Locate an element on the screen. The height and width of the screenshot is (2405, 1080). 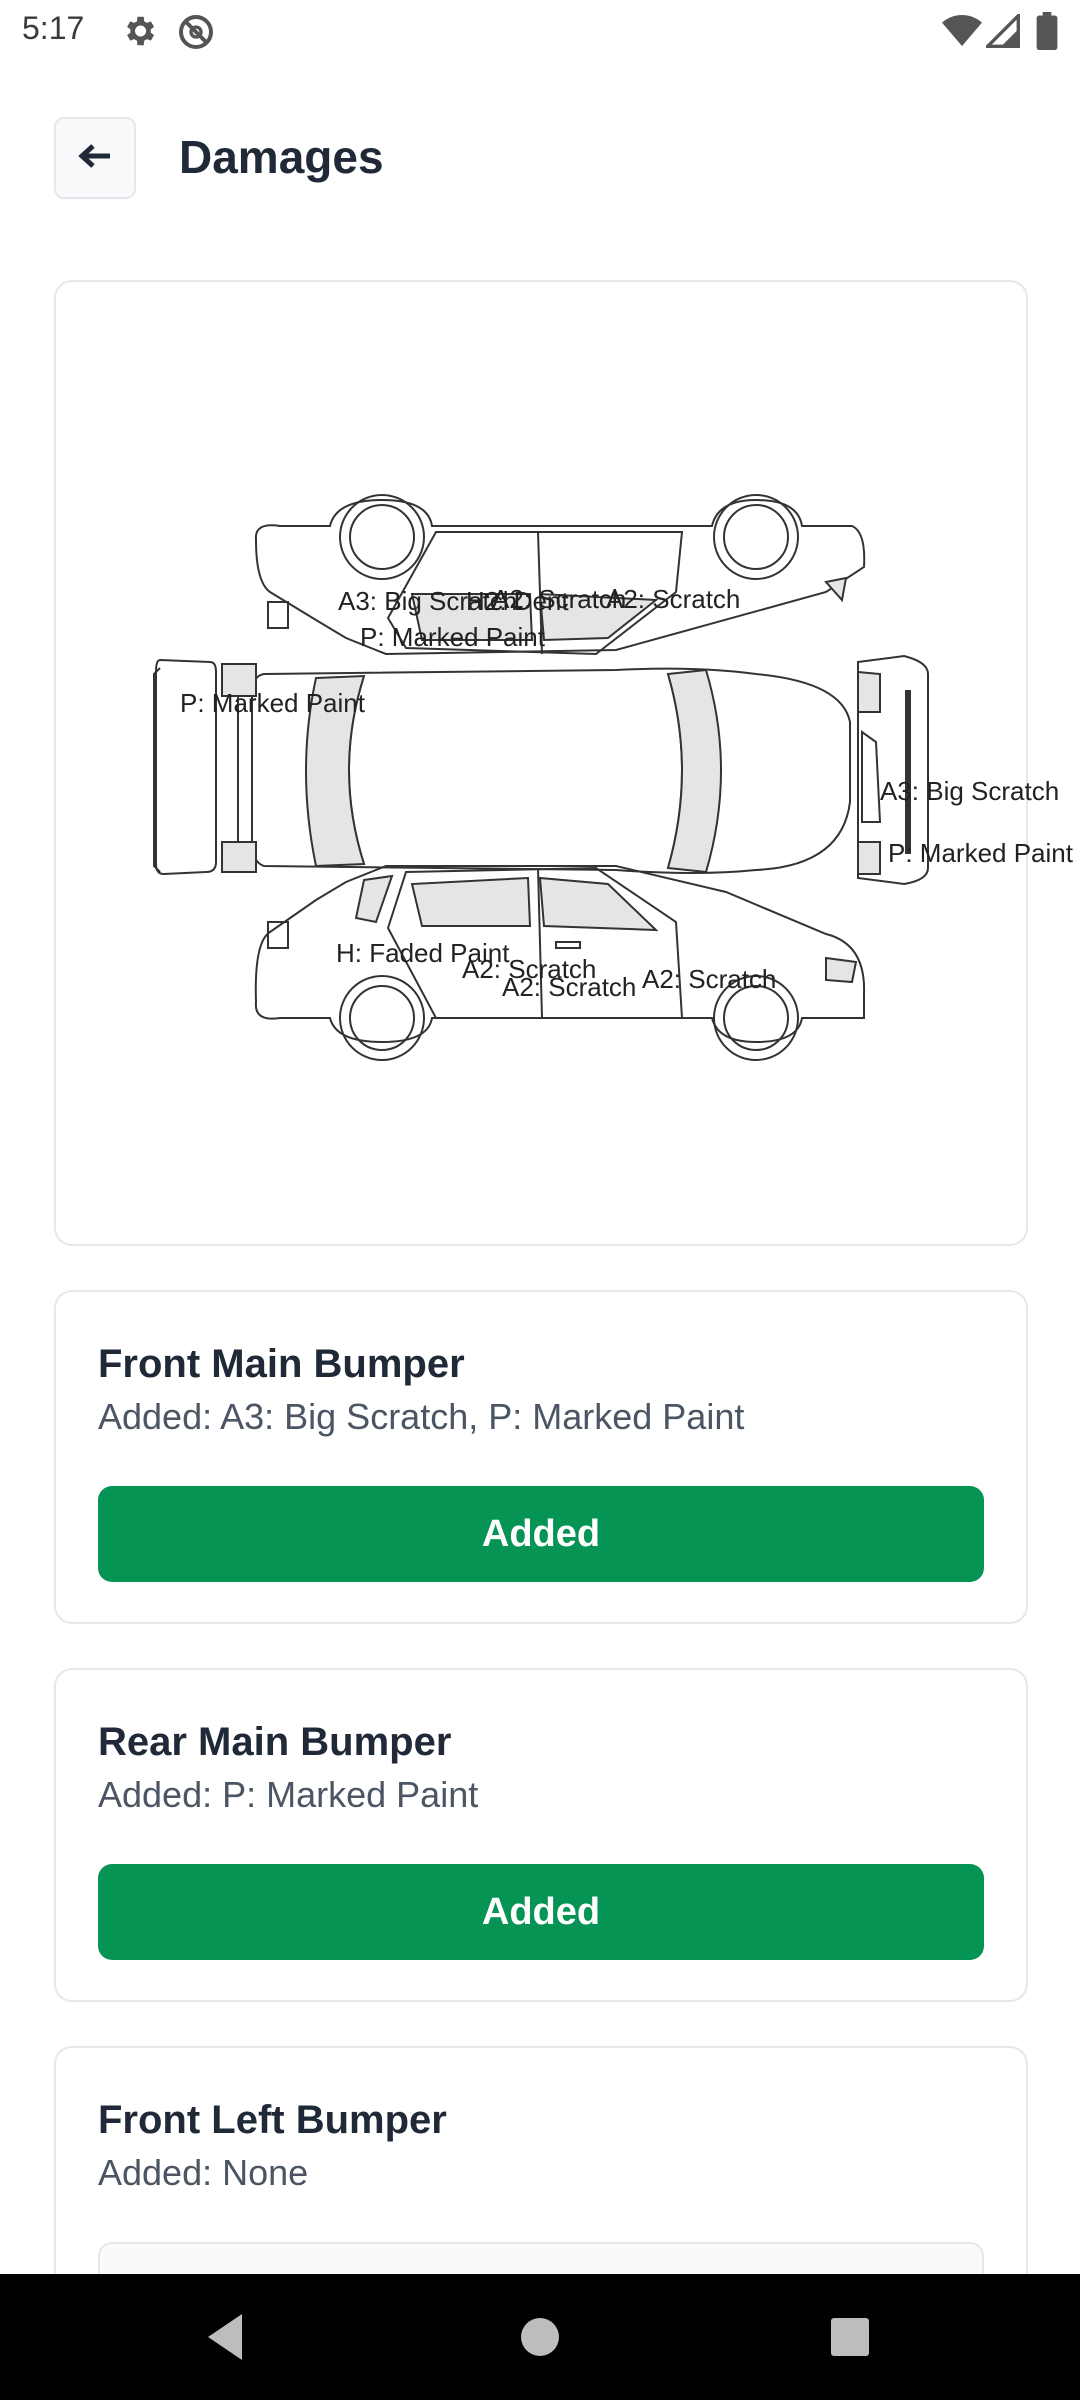
no-disturb-icon is located at coordinates (196, 34).